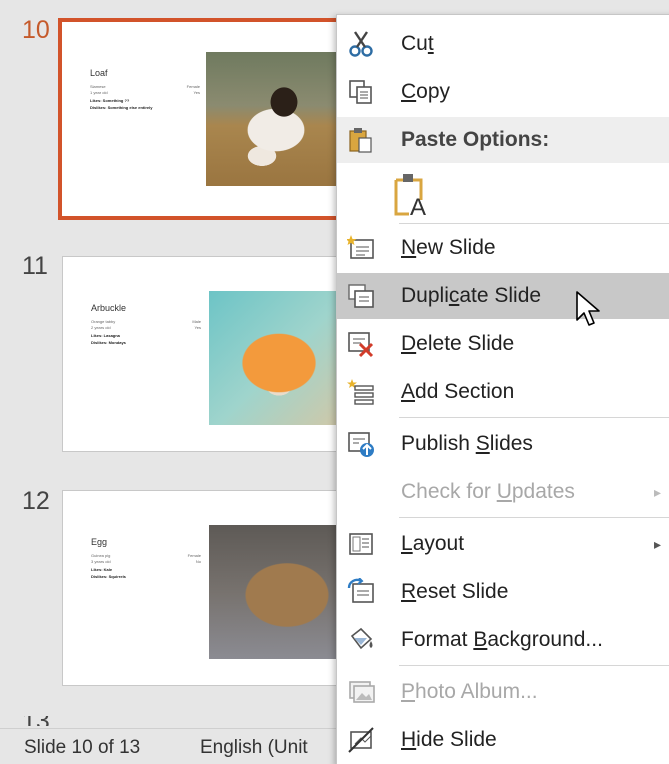 This screenshot has height=764, width=669. Describe the element at coordinates (361, 248) in the screenshot. I see `new-slide-icon` at that location.